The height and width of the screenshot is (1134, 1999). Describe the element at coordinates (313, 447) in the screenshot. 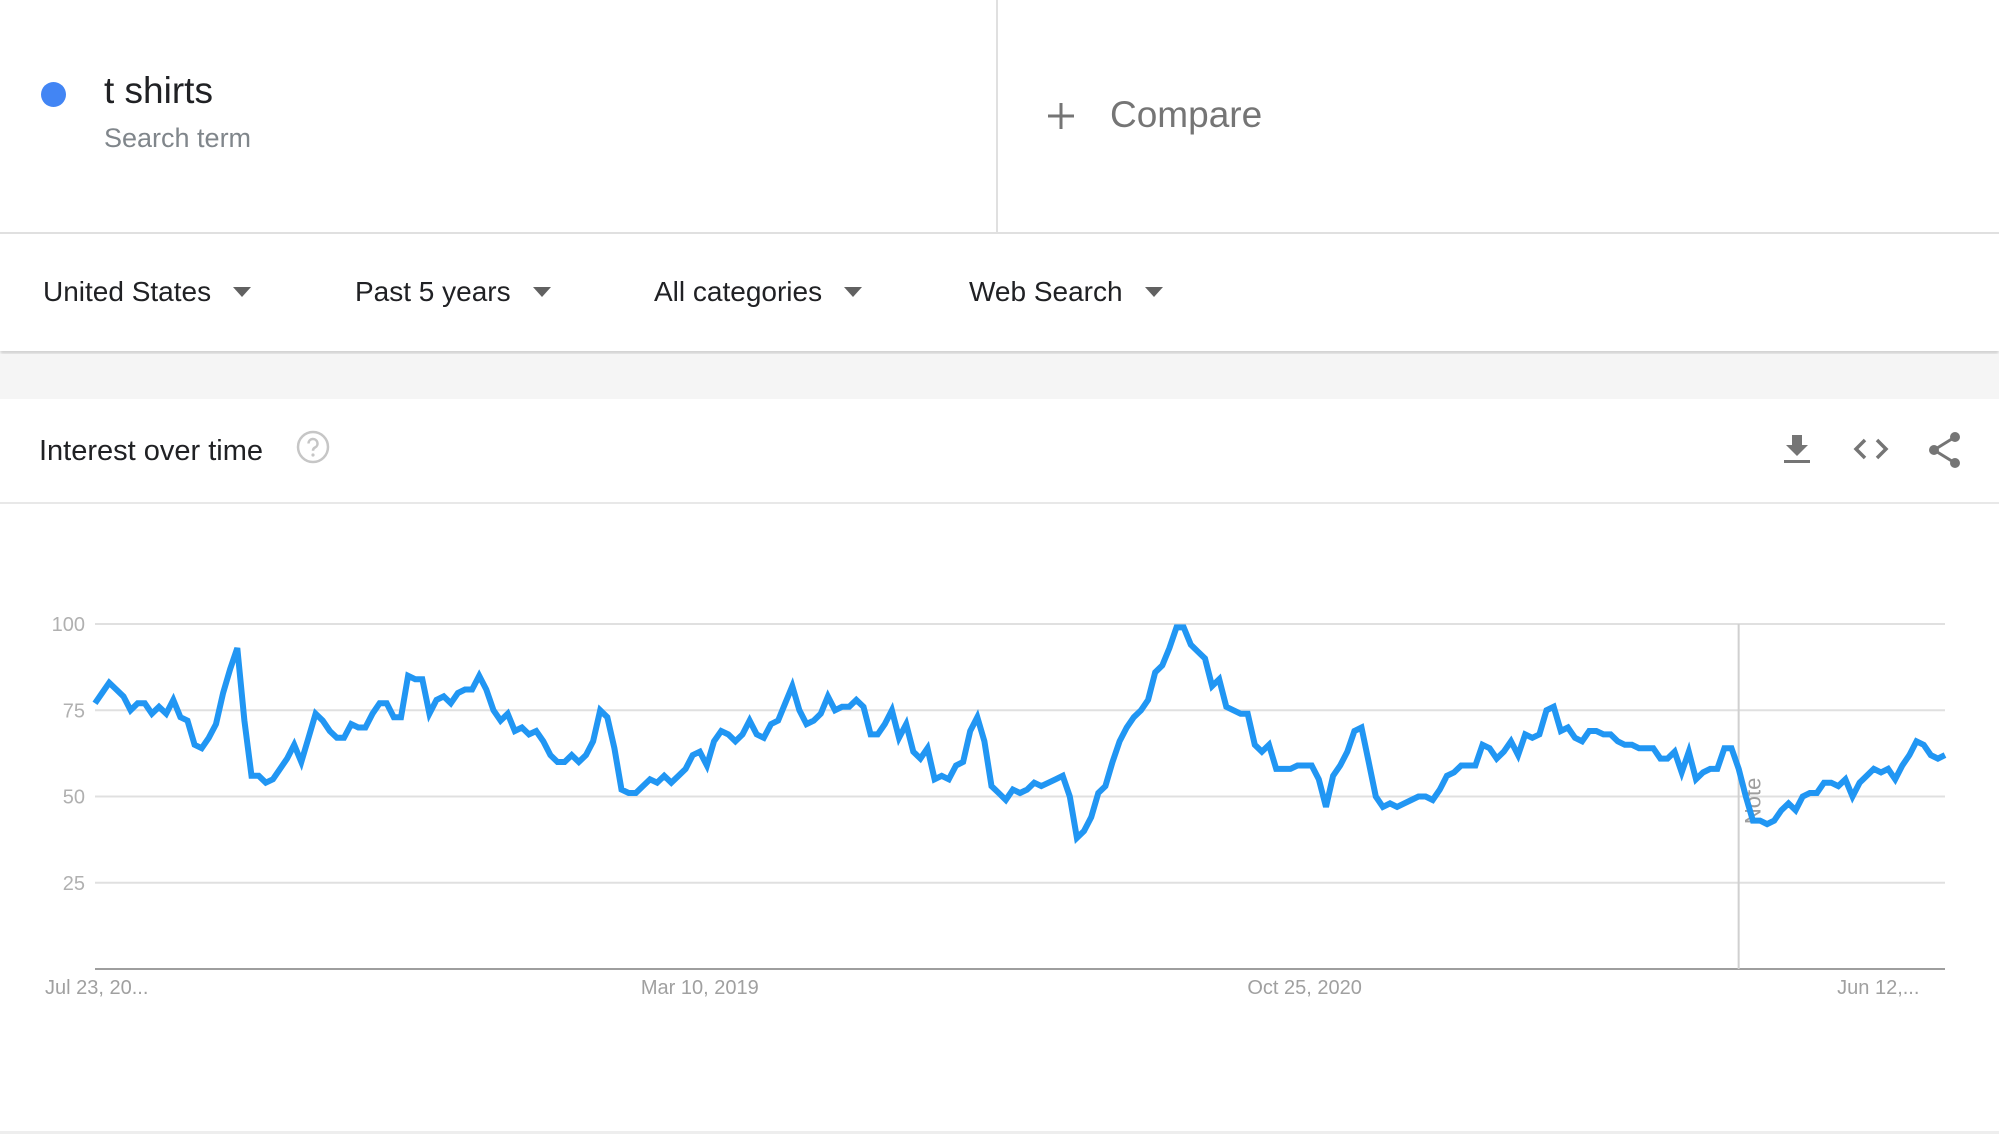

I see `help-circle-icon` at that location.